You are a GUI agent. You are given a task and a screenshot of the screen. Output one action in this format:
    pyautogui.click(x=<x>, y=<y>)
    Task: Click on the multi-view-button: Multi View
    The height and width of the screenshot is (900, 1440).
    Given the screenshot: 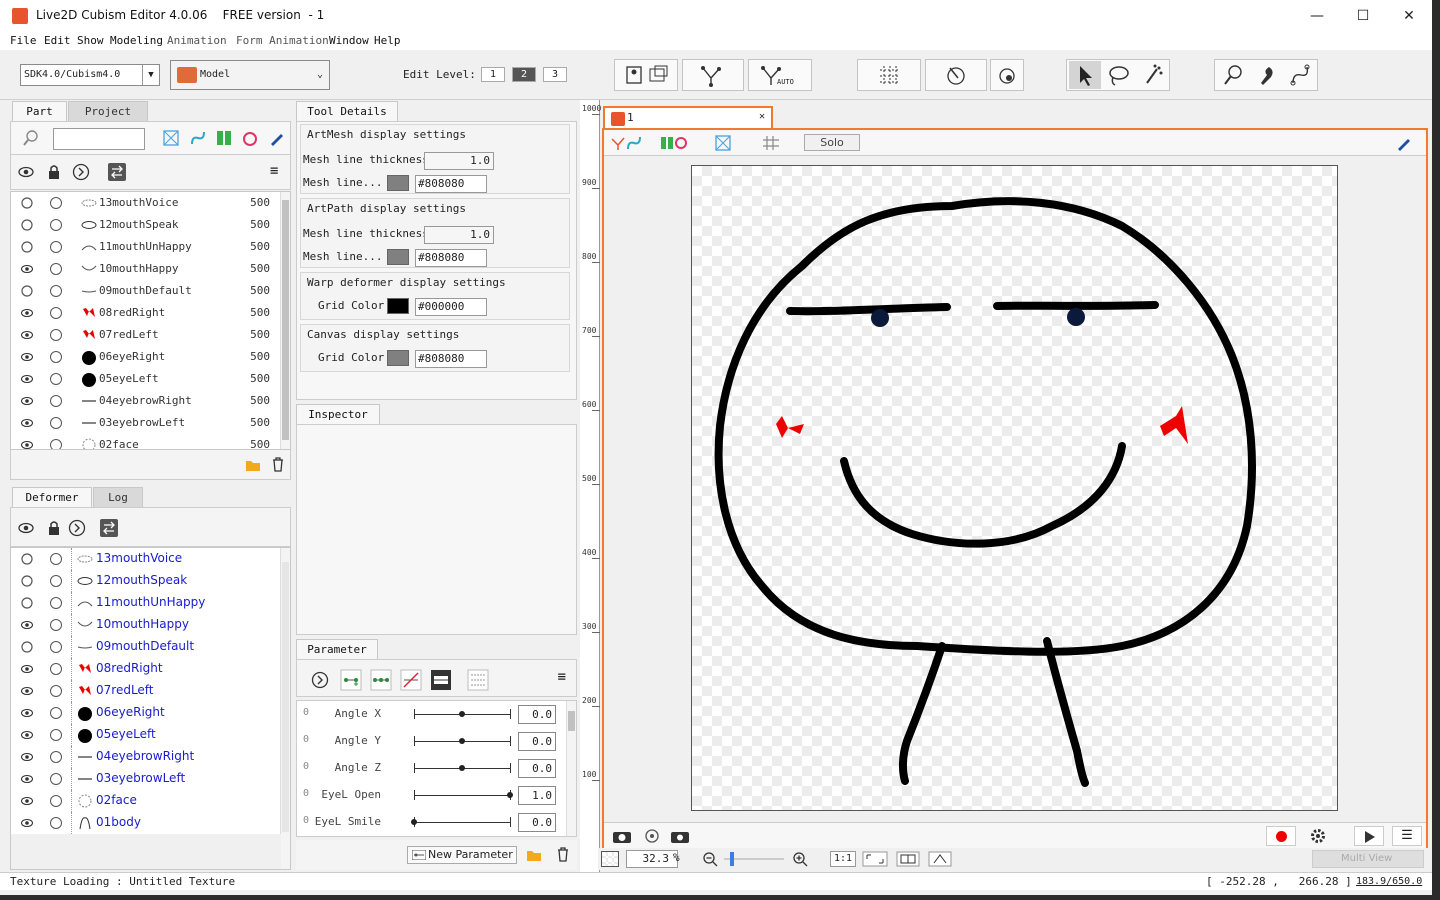 What is the action you would take?
    pyautogui.click(x=1368, y=859)
    